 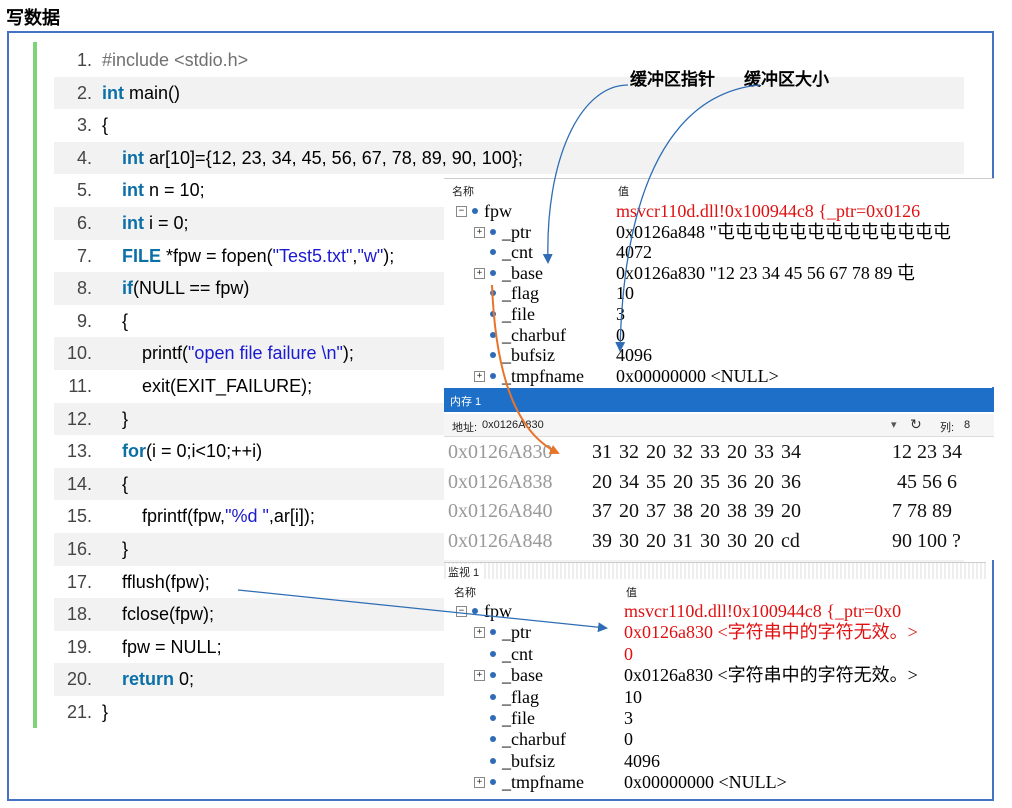 What do you see at coordinates (84, 320) in the screenshot?
I see `line-number: 9.` at bounding box center [84, 320].